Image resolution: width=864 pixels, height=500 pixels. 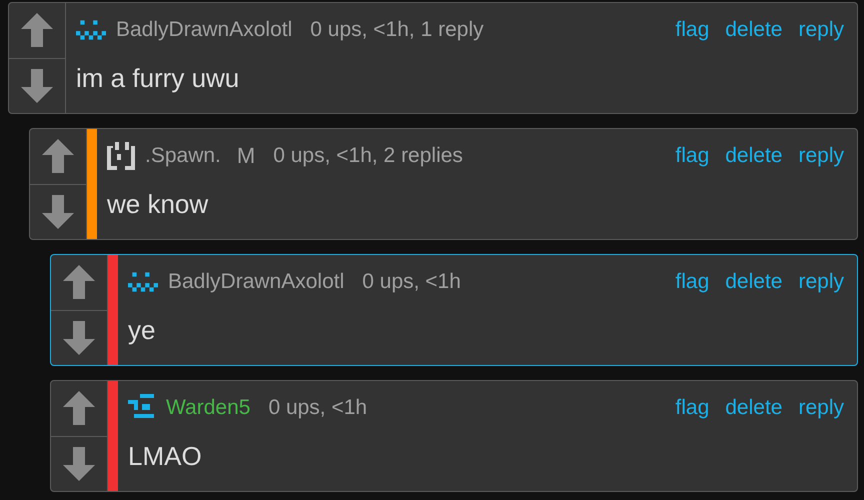 I want to click on moderator-label: M, so click(x=246, y=156).